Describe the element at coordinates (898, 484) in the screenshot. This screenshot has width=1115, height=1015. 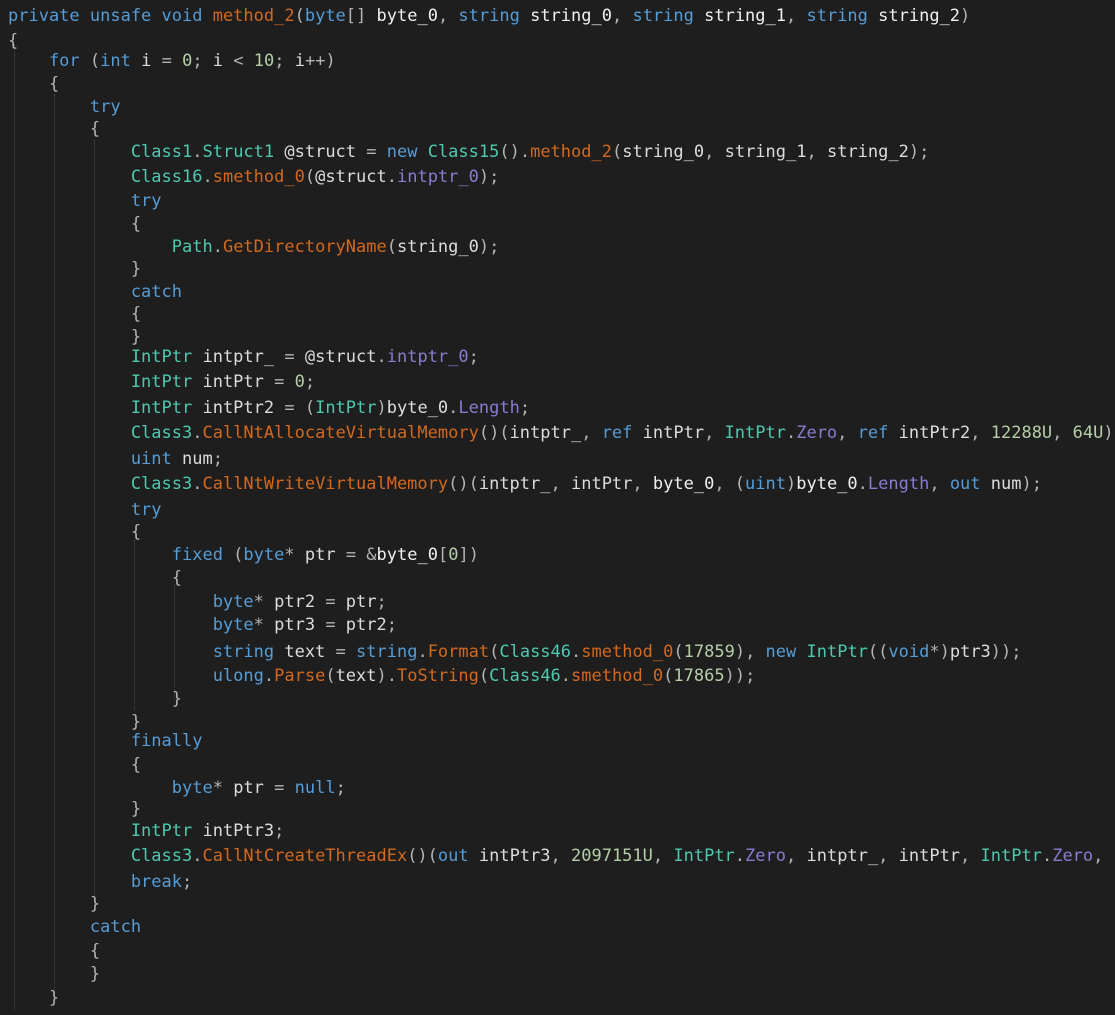
I see `code-token: Length` at that location.